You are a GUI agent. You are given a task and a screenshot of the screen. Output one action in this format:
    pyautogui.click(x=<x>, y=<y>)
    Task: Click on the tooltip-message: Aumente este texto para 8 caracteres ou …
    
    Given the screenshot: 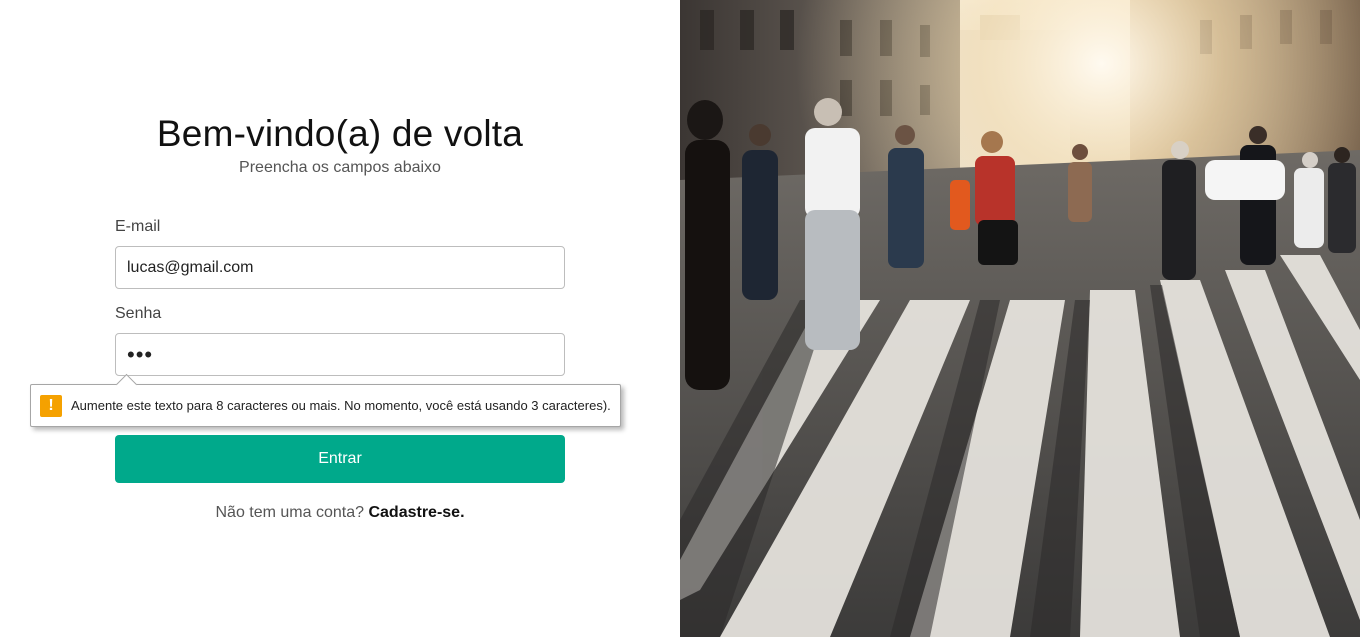 What is the action you would take?
    pyautogui.click(x=341, y=405)
    